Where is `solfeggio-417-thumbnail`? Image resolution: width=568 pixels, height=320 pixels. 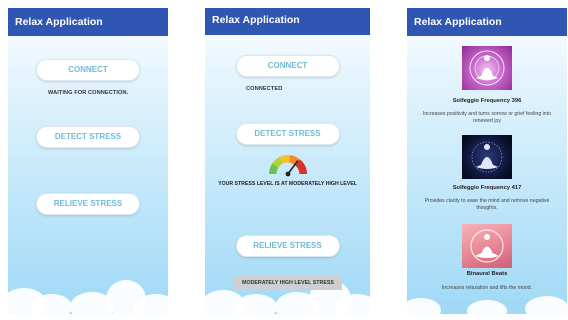
solfeggio-417-thumbnail is located at coordinates (487, 157).